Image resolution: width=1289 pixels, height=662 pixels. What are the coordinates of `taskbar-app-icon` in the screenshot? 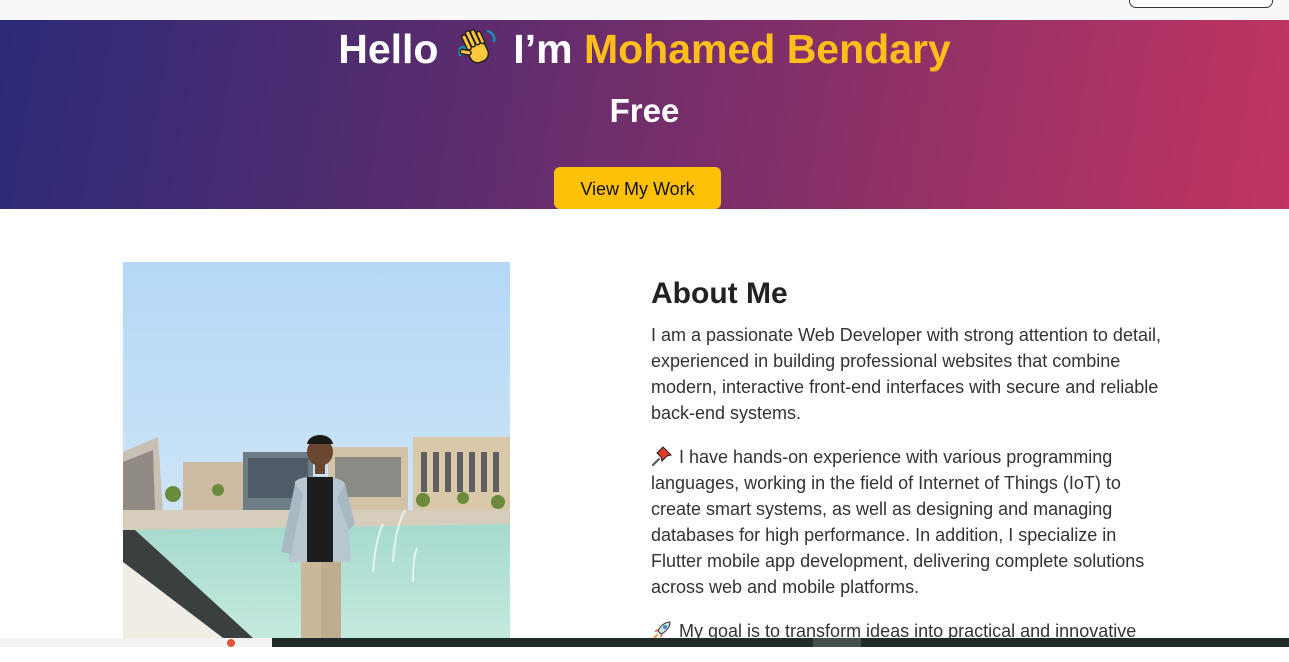 It's located at (231, 643).